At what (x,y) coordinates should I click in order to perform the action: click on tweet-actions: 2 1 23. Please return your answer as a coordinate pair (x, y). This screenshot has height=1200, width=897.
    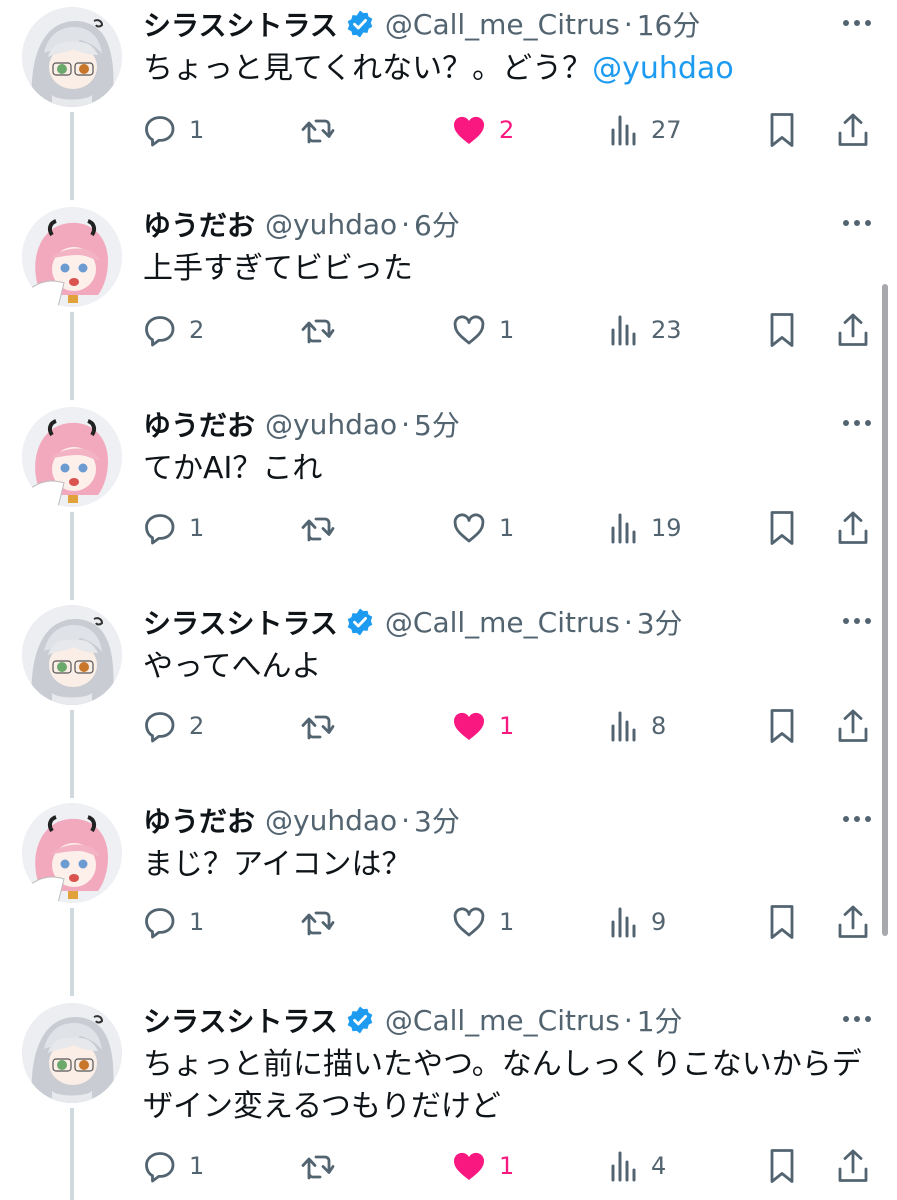
    Looking at the image, I should click on (448, 330).